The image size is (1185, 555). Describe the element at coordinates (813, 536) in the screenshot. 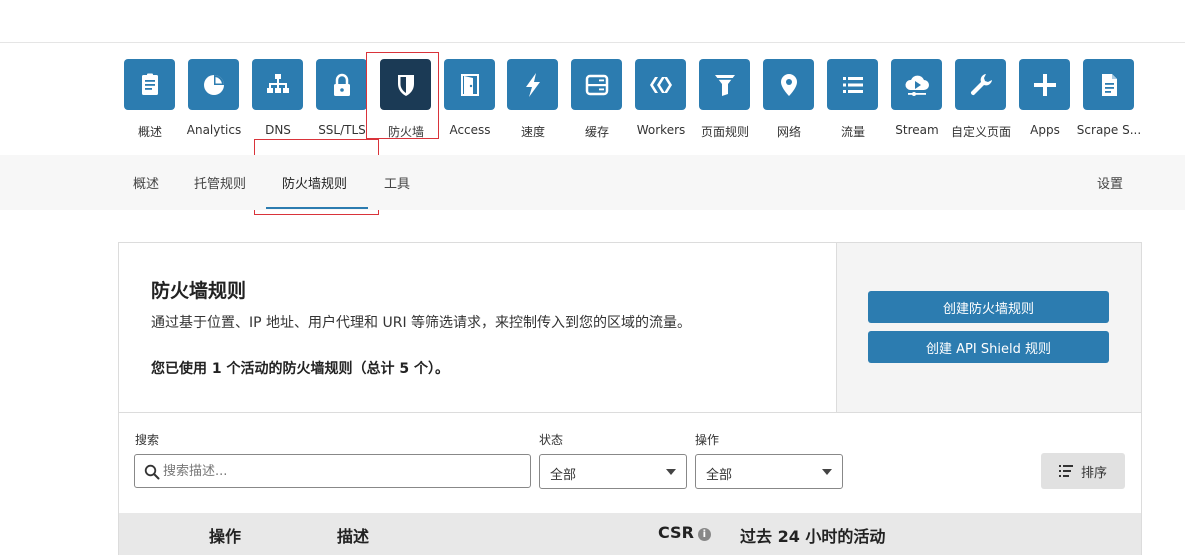

I see `column-header-activity: 过去 24 小时的活动` at that location.